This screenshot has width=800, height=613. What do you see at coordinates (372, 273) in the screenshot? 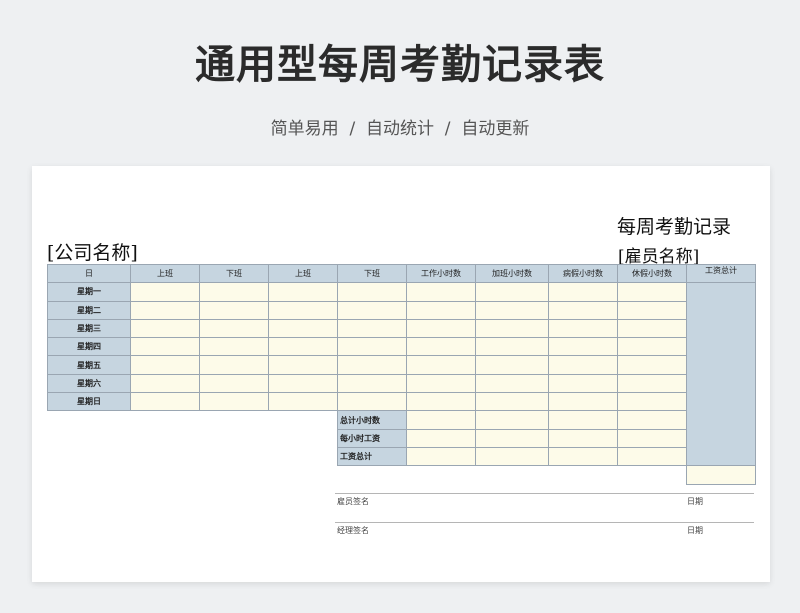
I see `col-header-clock-out-2: 下班` at bounding box center [372, 273].